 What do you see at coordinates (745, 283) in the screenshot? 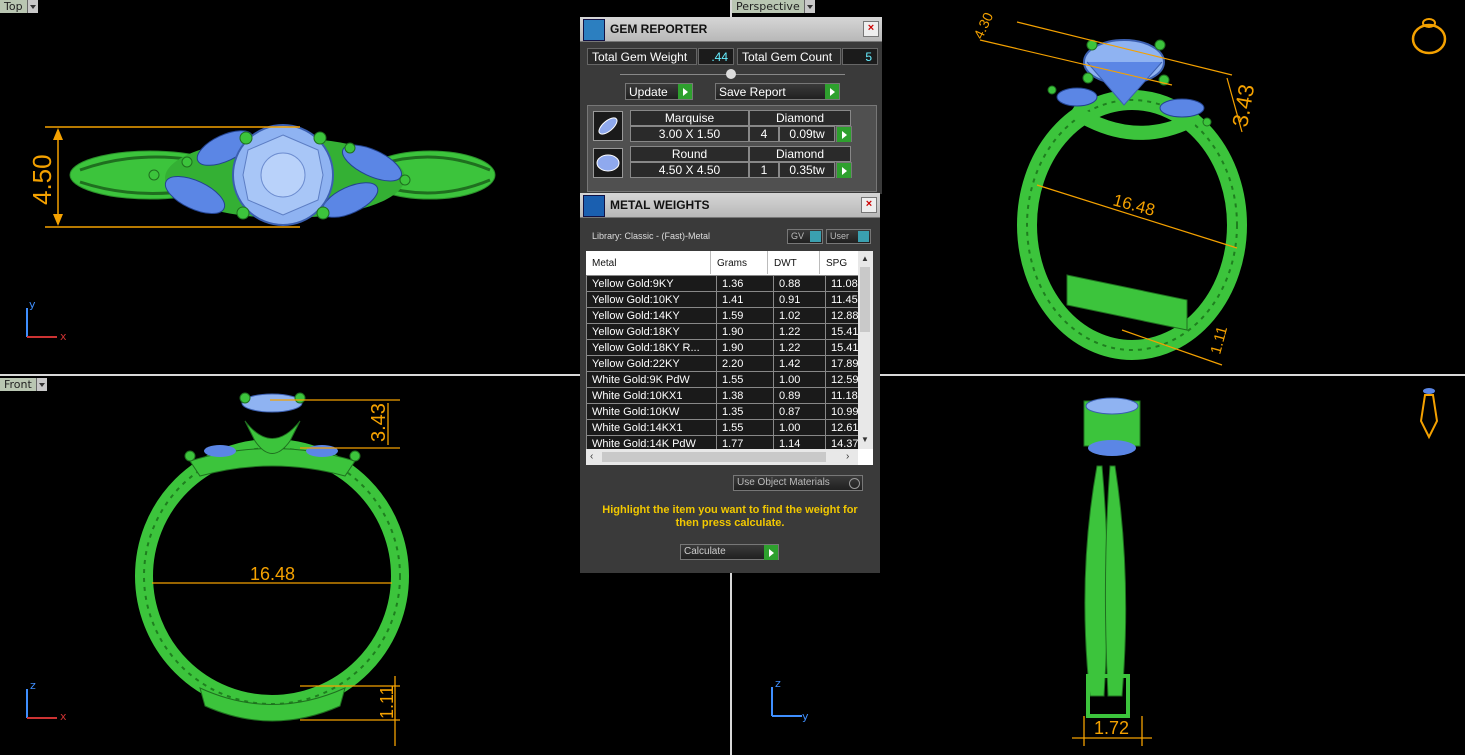
I see `grams-cell: 1.36` at bounding box center [745, 283].